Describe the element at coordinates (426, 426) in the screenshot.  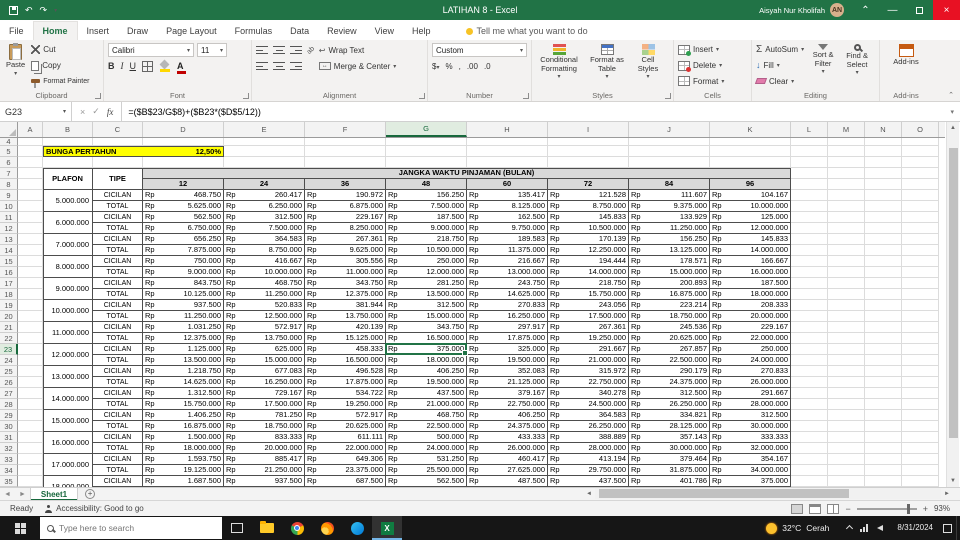
I see `data-cell: Rp 22.500.000` at that location.